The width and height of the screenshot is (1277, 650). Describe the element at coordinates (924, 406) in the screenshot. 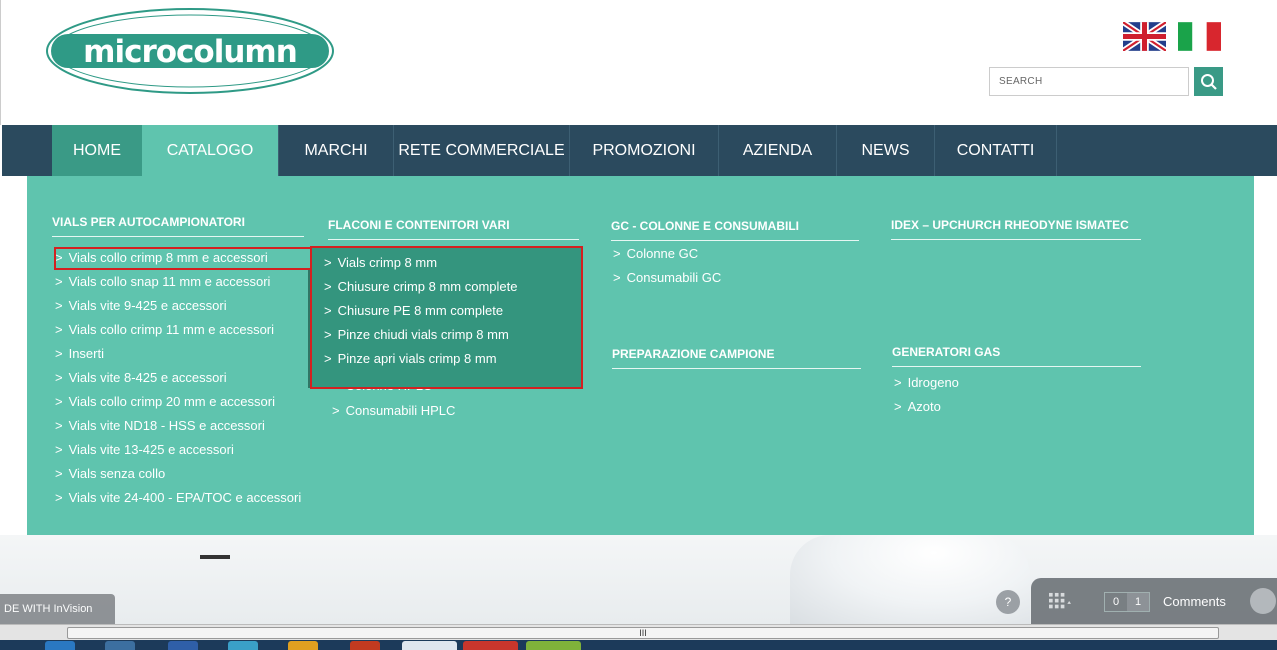

I see `link-label: Azoto` at that location.